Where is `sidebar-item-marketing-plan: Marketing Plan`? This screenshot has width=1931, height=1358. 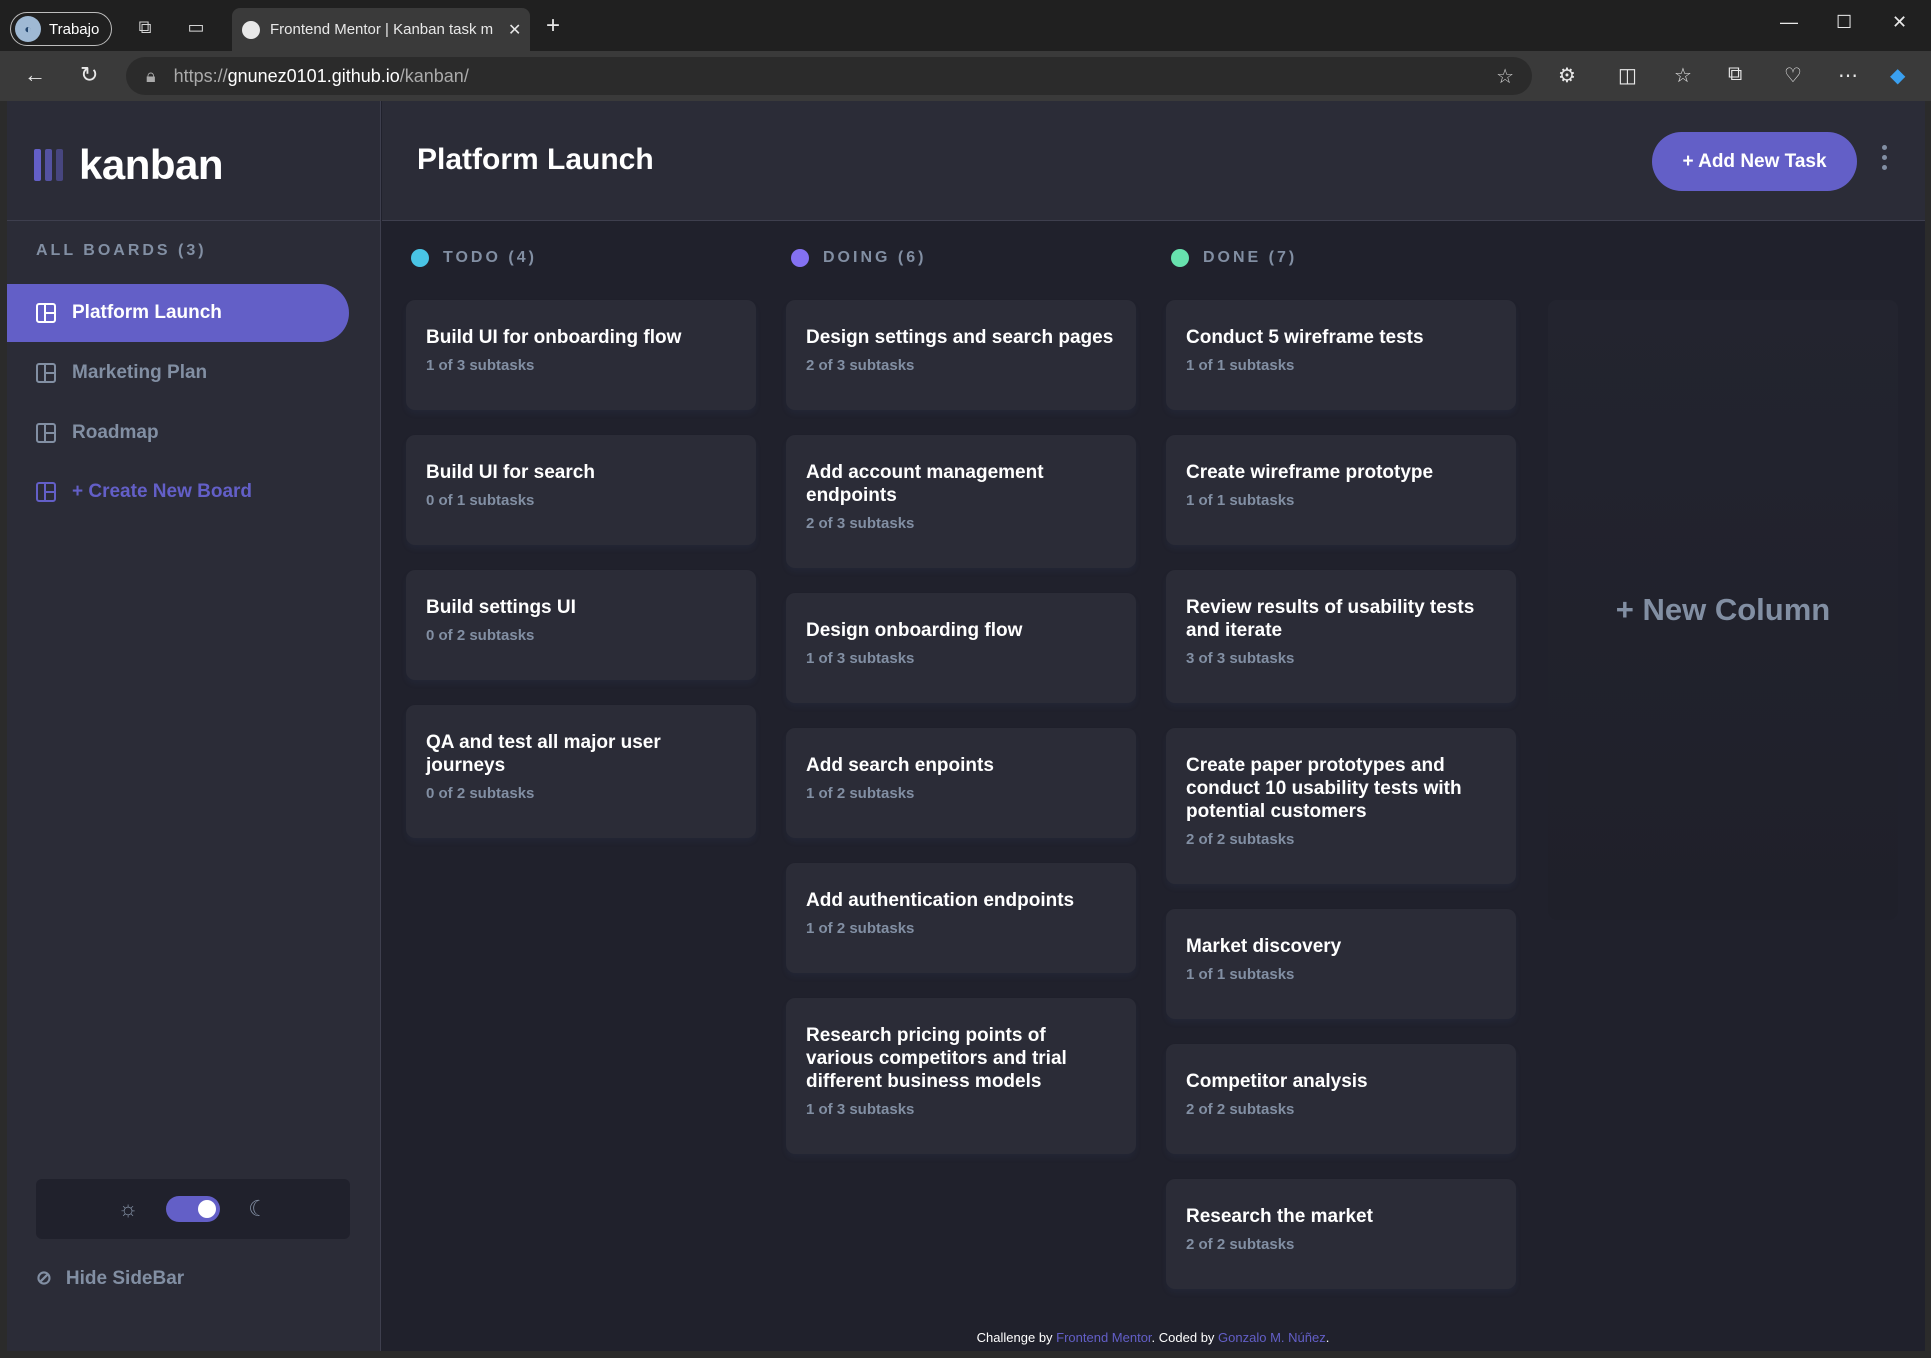
sidebar-item-marketing-plan: Marketing Plan is located at coordinates (178, 373).